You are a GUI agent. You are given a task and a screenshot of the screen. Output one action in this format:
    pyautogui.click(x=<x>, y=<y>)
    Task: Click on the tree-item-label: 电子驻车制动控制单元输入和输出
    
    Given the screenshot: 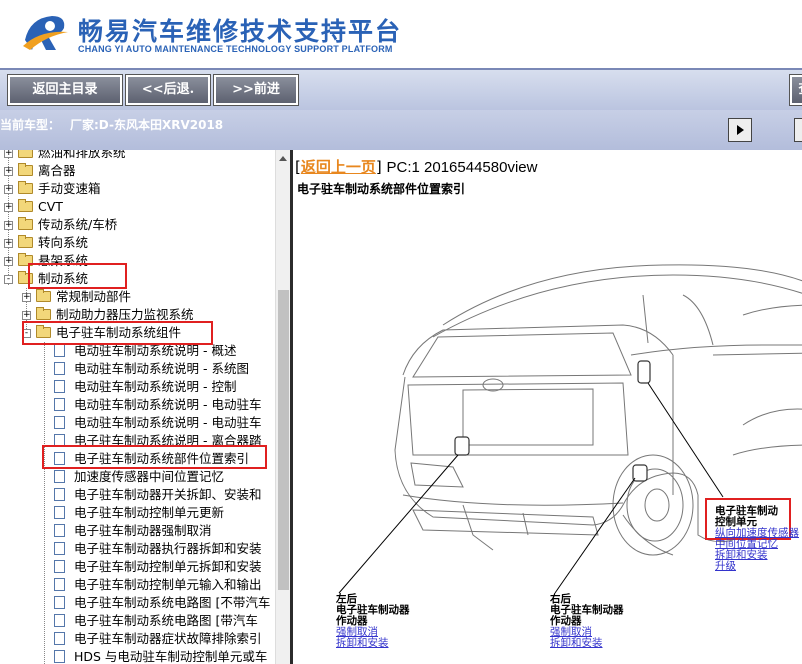 What is the action you would take?
    pyautogui.click(x=168, y=584)
    